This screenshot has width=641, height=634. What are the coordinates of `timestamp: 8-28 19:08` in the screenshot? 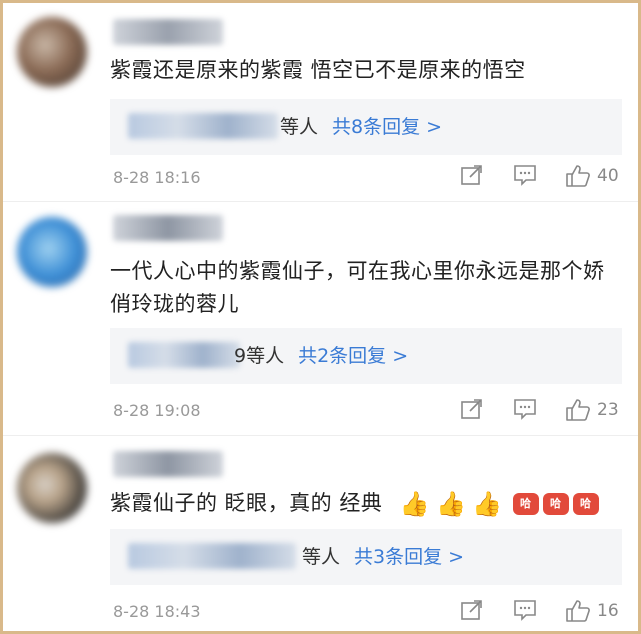 It's located at (157, 410).